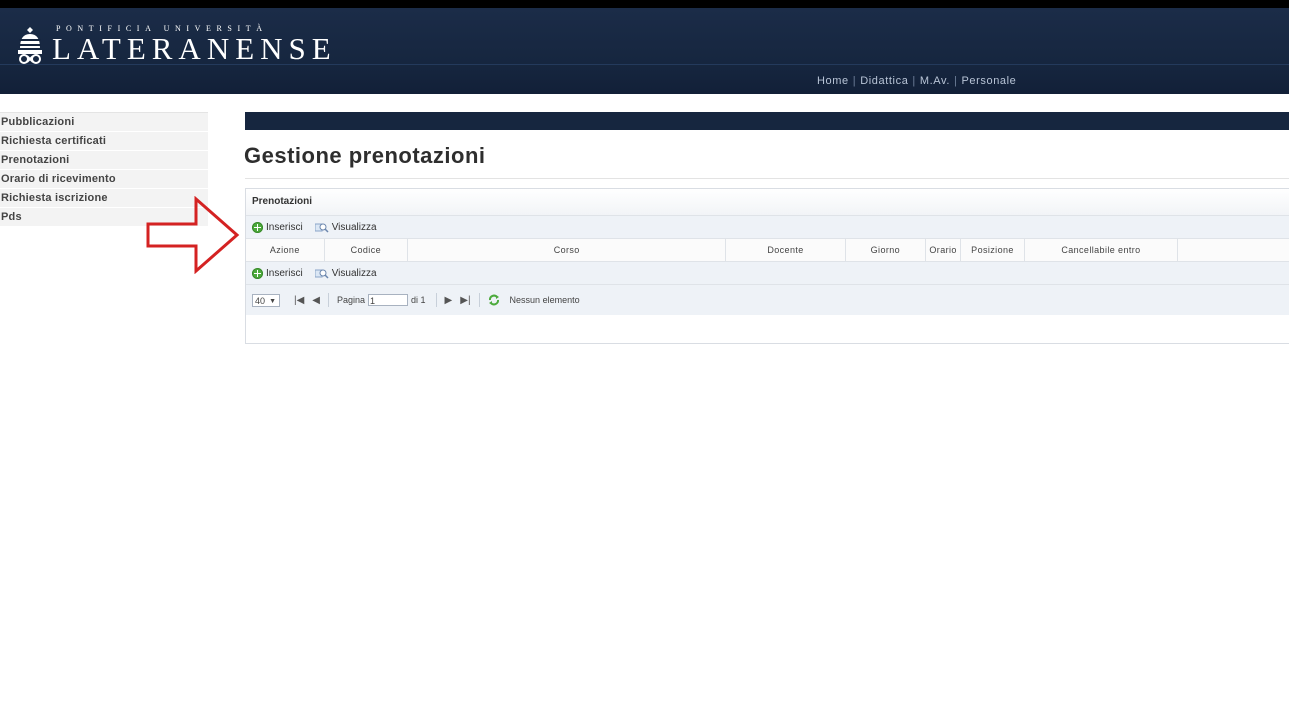 The image size is (1289, 701). I want to click on view-button: Visualizza, so click(345, 227).